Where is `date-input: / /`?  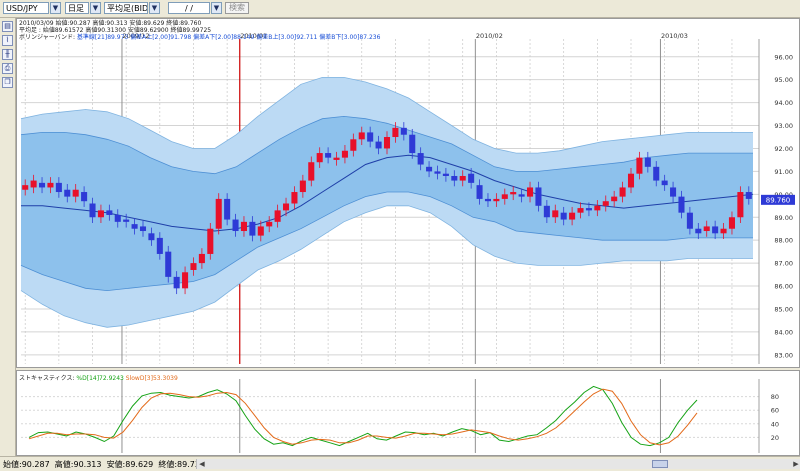
date-input: / / is located at coordinates (189, 8).